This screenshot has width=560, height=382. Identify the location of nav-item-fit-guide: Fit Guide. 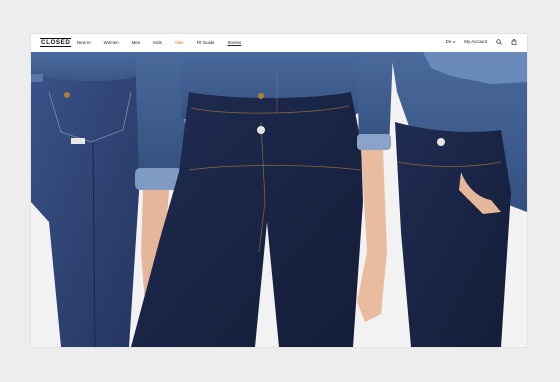
(206, 43).